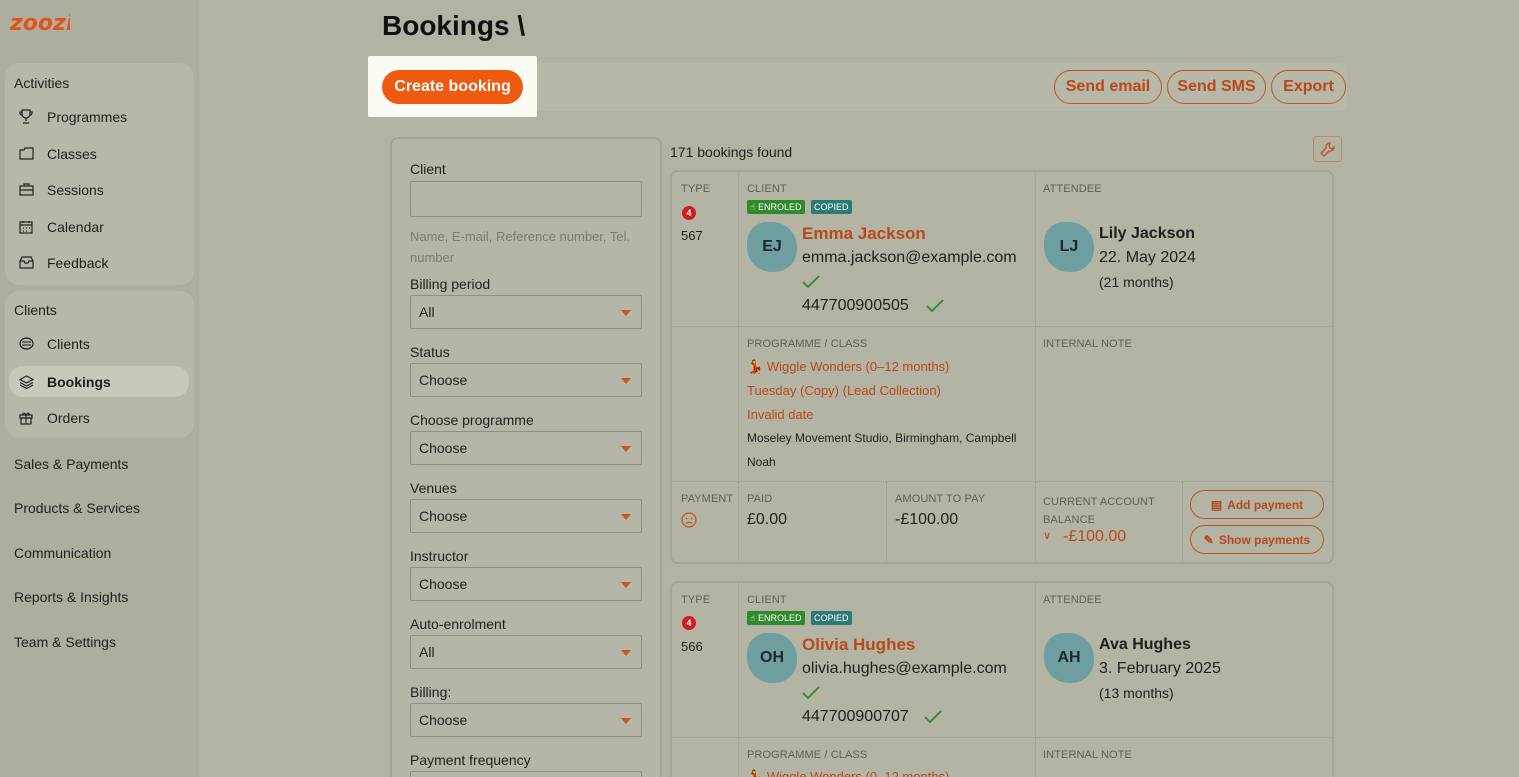 The image size is (1519, 777). Describe the element at coordinates (439, 556) in the screenshot. I see `instructor-label: Instructor` at that location.